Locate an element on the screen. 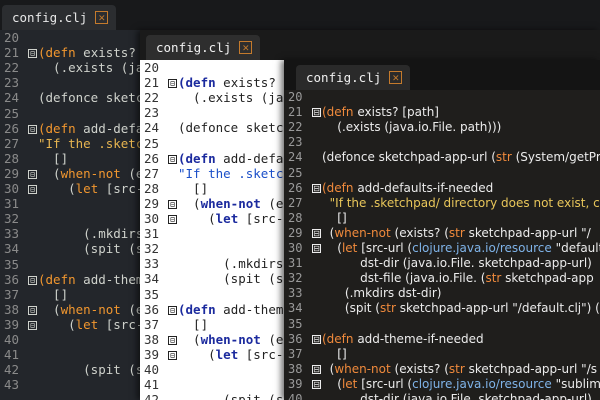 This screenshot has height=400, width=600. code-text: exists? [path] is located at coordinates (396, 112).